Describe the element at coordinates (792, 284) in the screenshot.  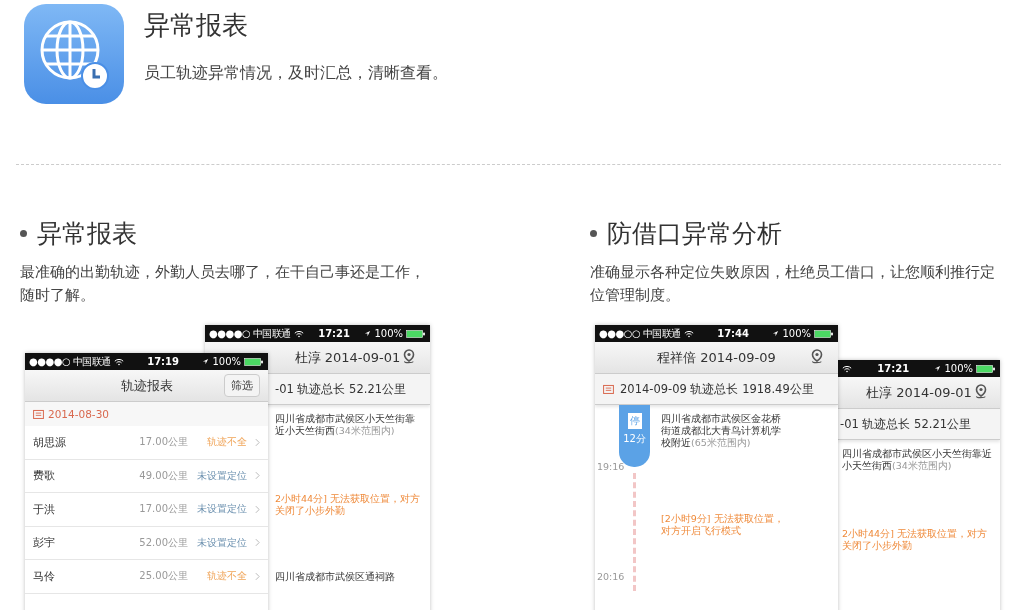
I see `section-description: 准确显示各种定位失败原因，杜绝员工借口，让您顺利推行定位管理制度。` at that location.